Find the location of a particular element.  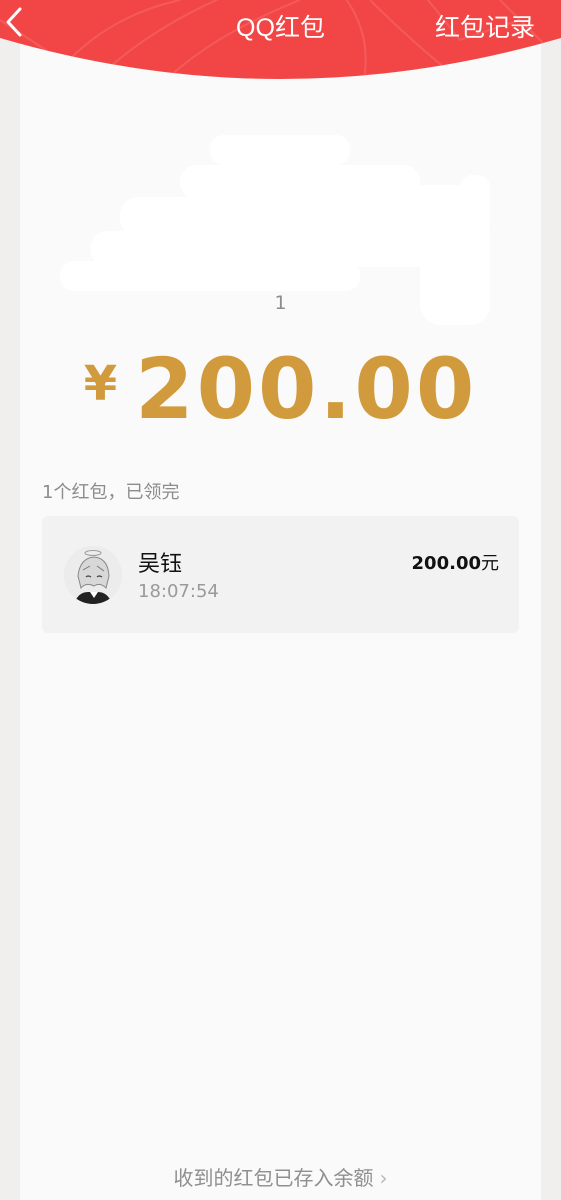

chevron-left-icon is located at coordinates (14, 22).